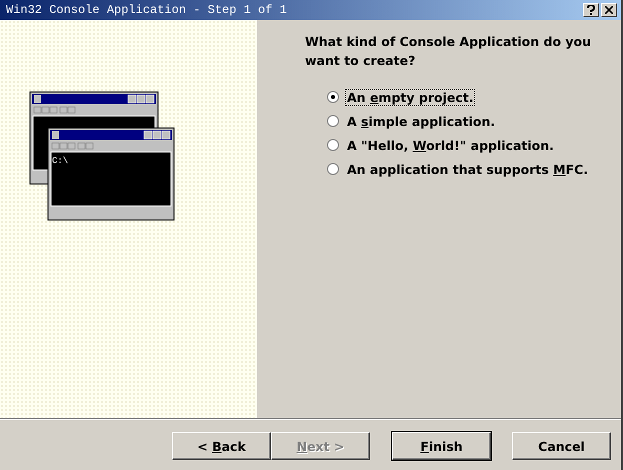  I want to click on help-icon, so click(591, 10).